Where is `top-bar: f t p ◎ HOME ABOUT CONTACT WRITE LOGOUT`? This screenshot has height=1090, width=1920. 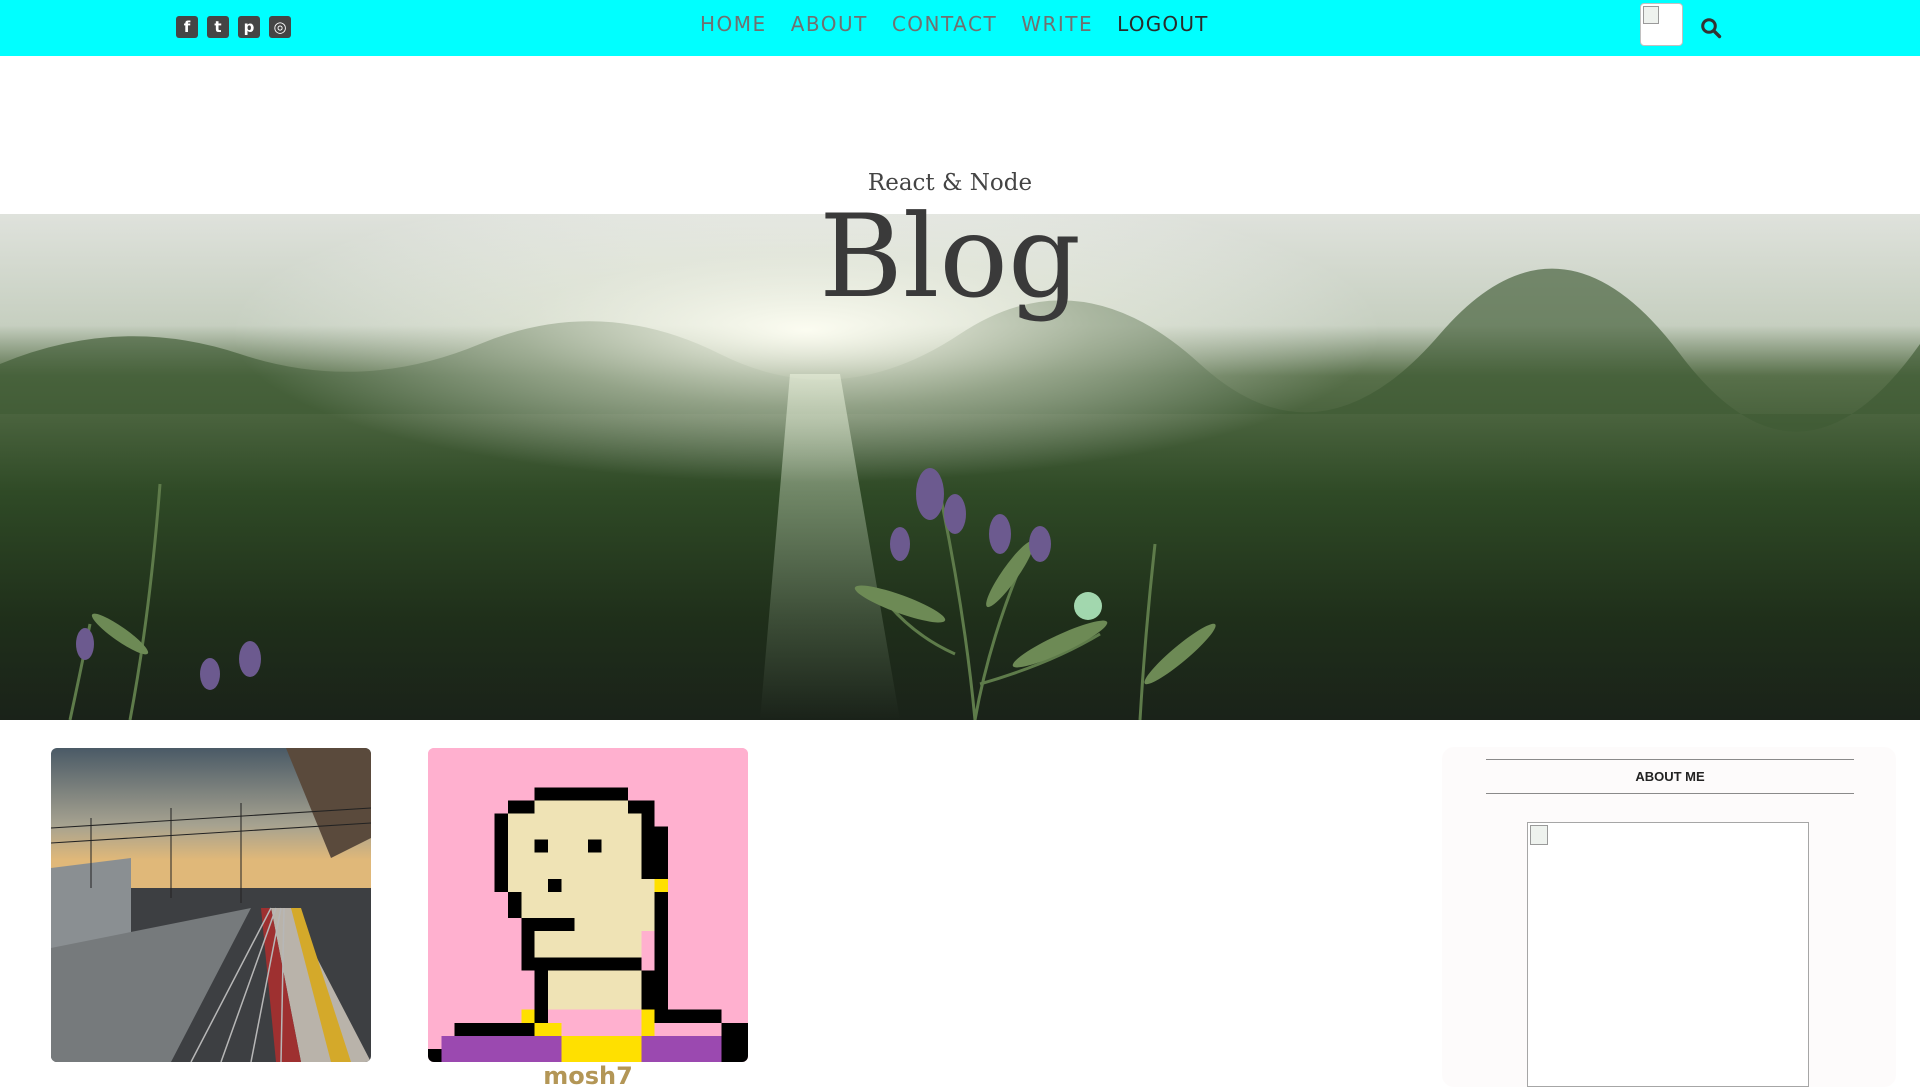
top-bar: f t p ◎ HOME ABOUT CONTACT WRITE LOGOUT is located at coordinates (960, 28).